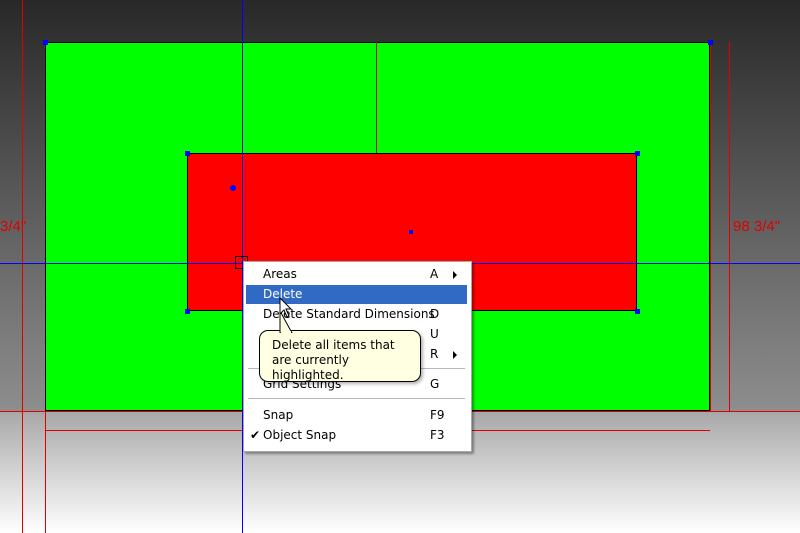 Image resolution: width=800 pixels, height=533 pixels. Describe the element at coordinates (255, 435) in the screenshot. I see `checkmark-icon: ✔` at that location.